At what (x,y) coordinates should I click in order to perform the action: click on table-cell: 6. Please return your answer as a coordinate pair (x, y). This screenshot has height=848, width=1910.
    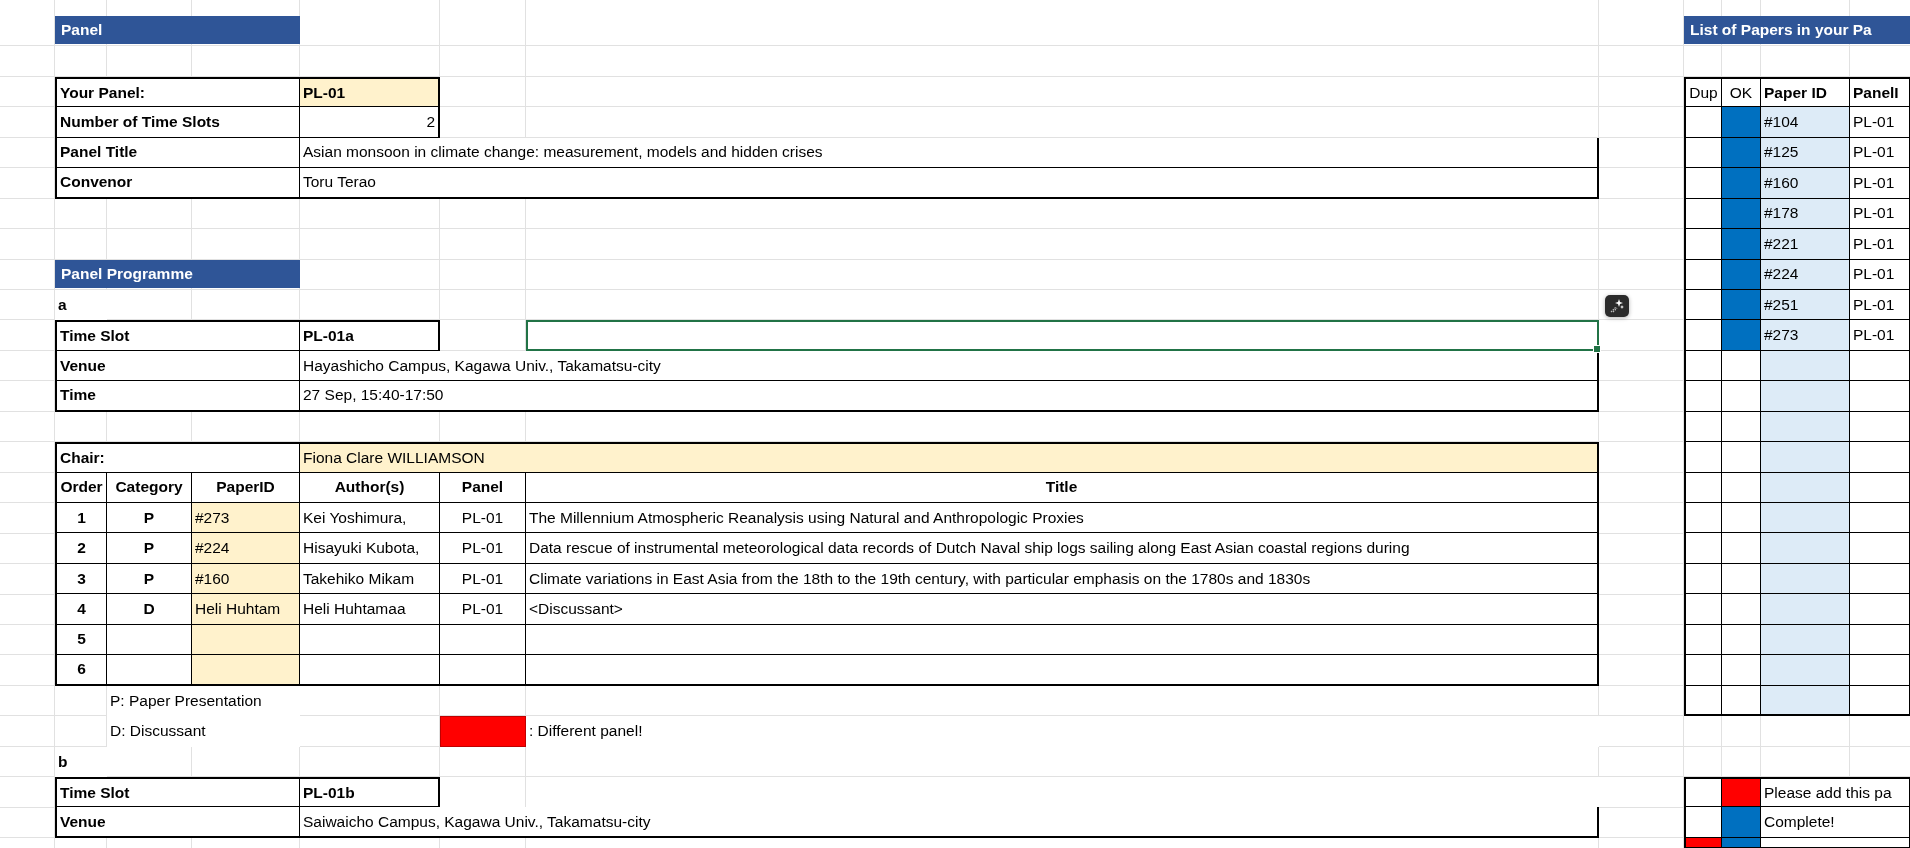
    Looking at the image, I should click on (81, 670).